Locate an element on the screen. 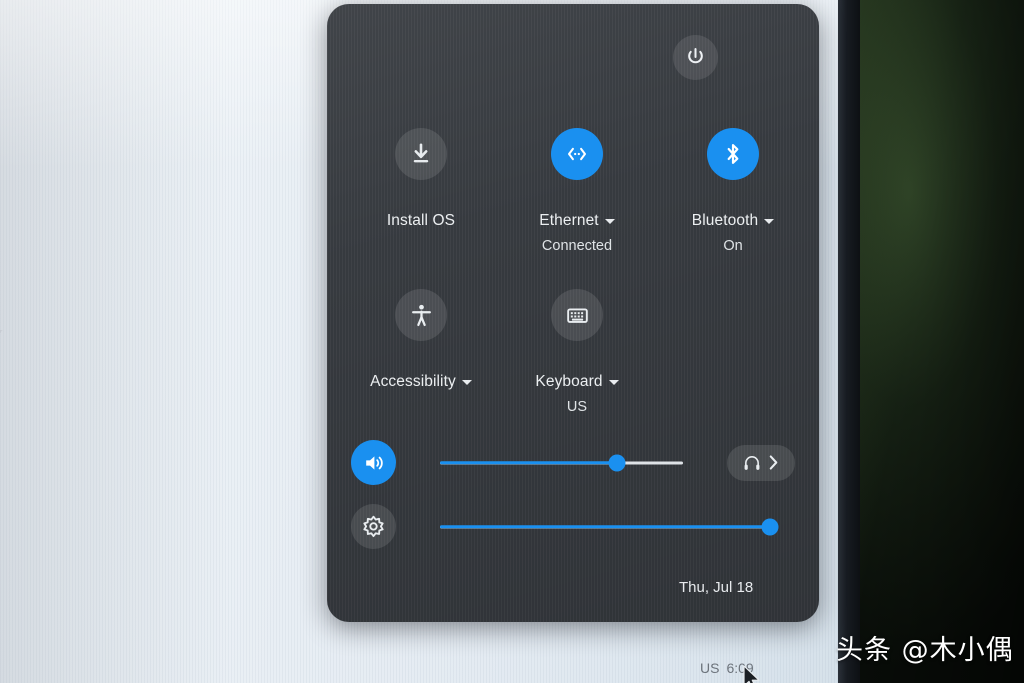 The image size is (1024, 683). bluetooth-icon is located at coordinates (733, 154).